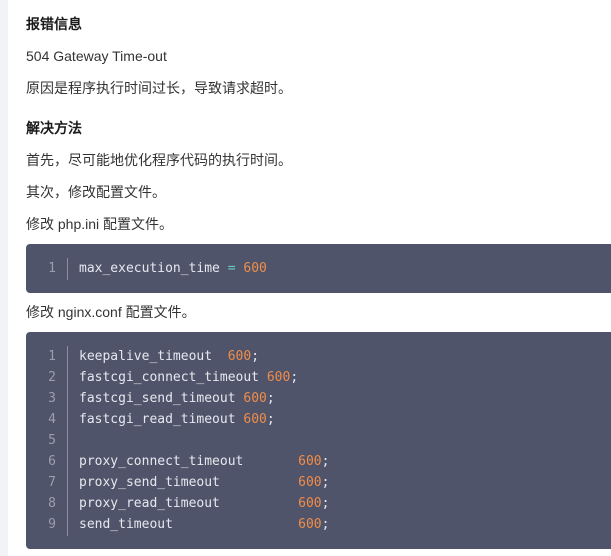 The width and height of the screenshot is (611, 556). I want to click on line-number: 9, so click(52, 524).